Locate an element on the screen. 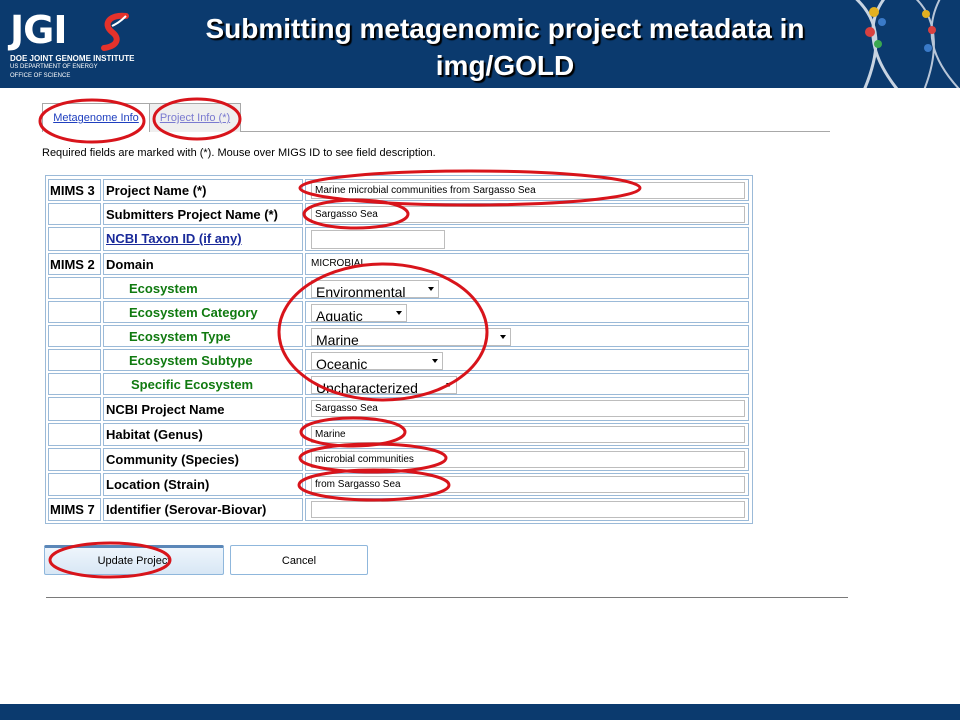 Image resolution: width=960 pixels, height=720 pixels. field-label-community: Community (Species) is located at coordinates (172, 459).